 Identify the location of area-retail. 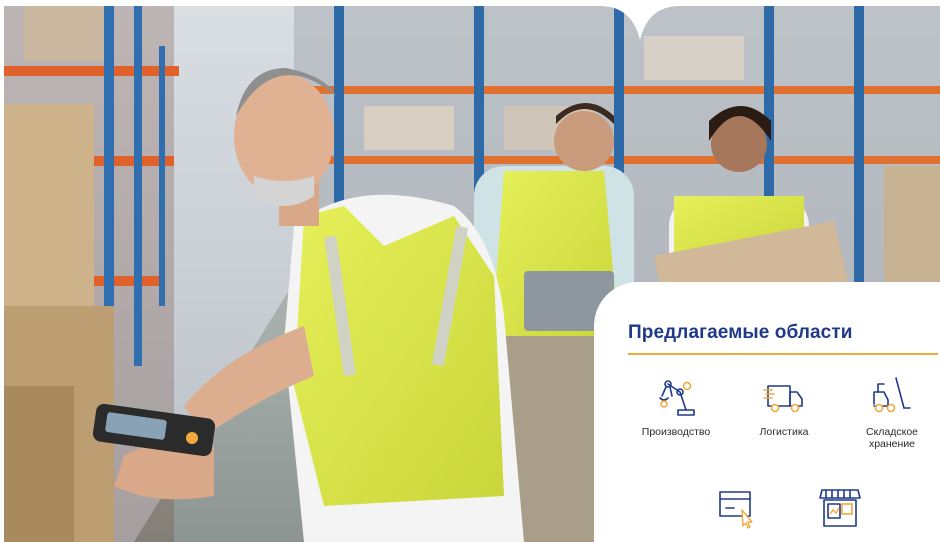
(840, 508).